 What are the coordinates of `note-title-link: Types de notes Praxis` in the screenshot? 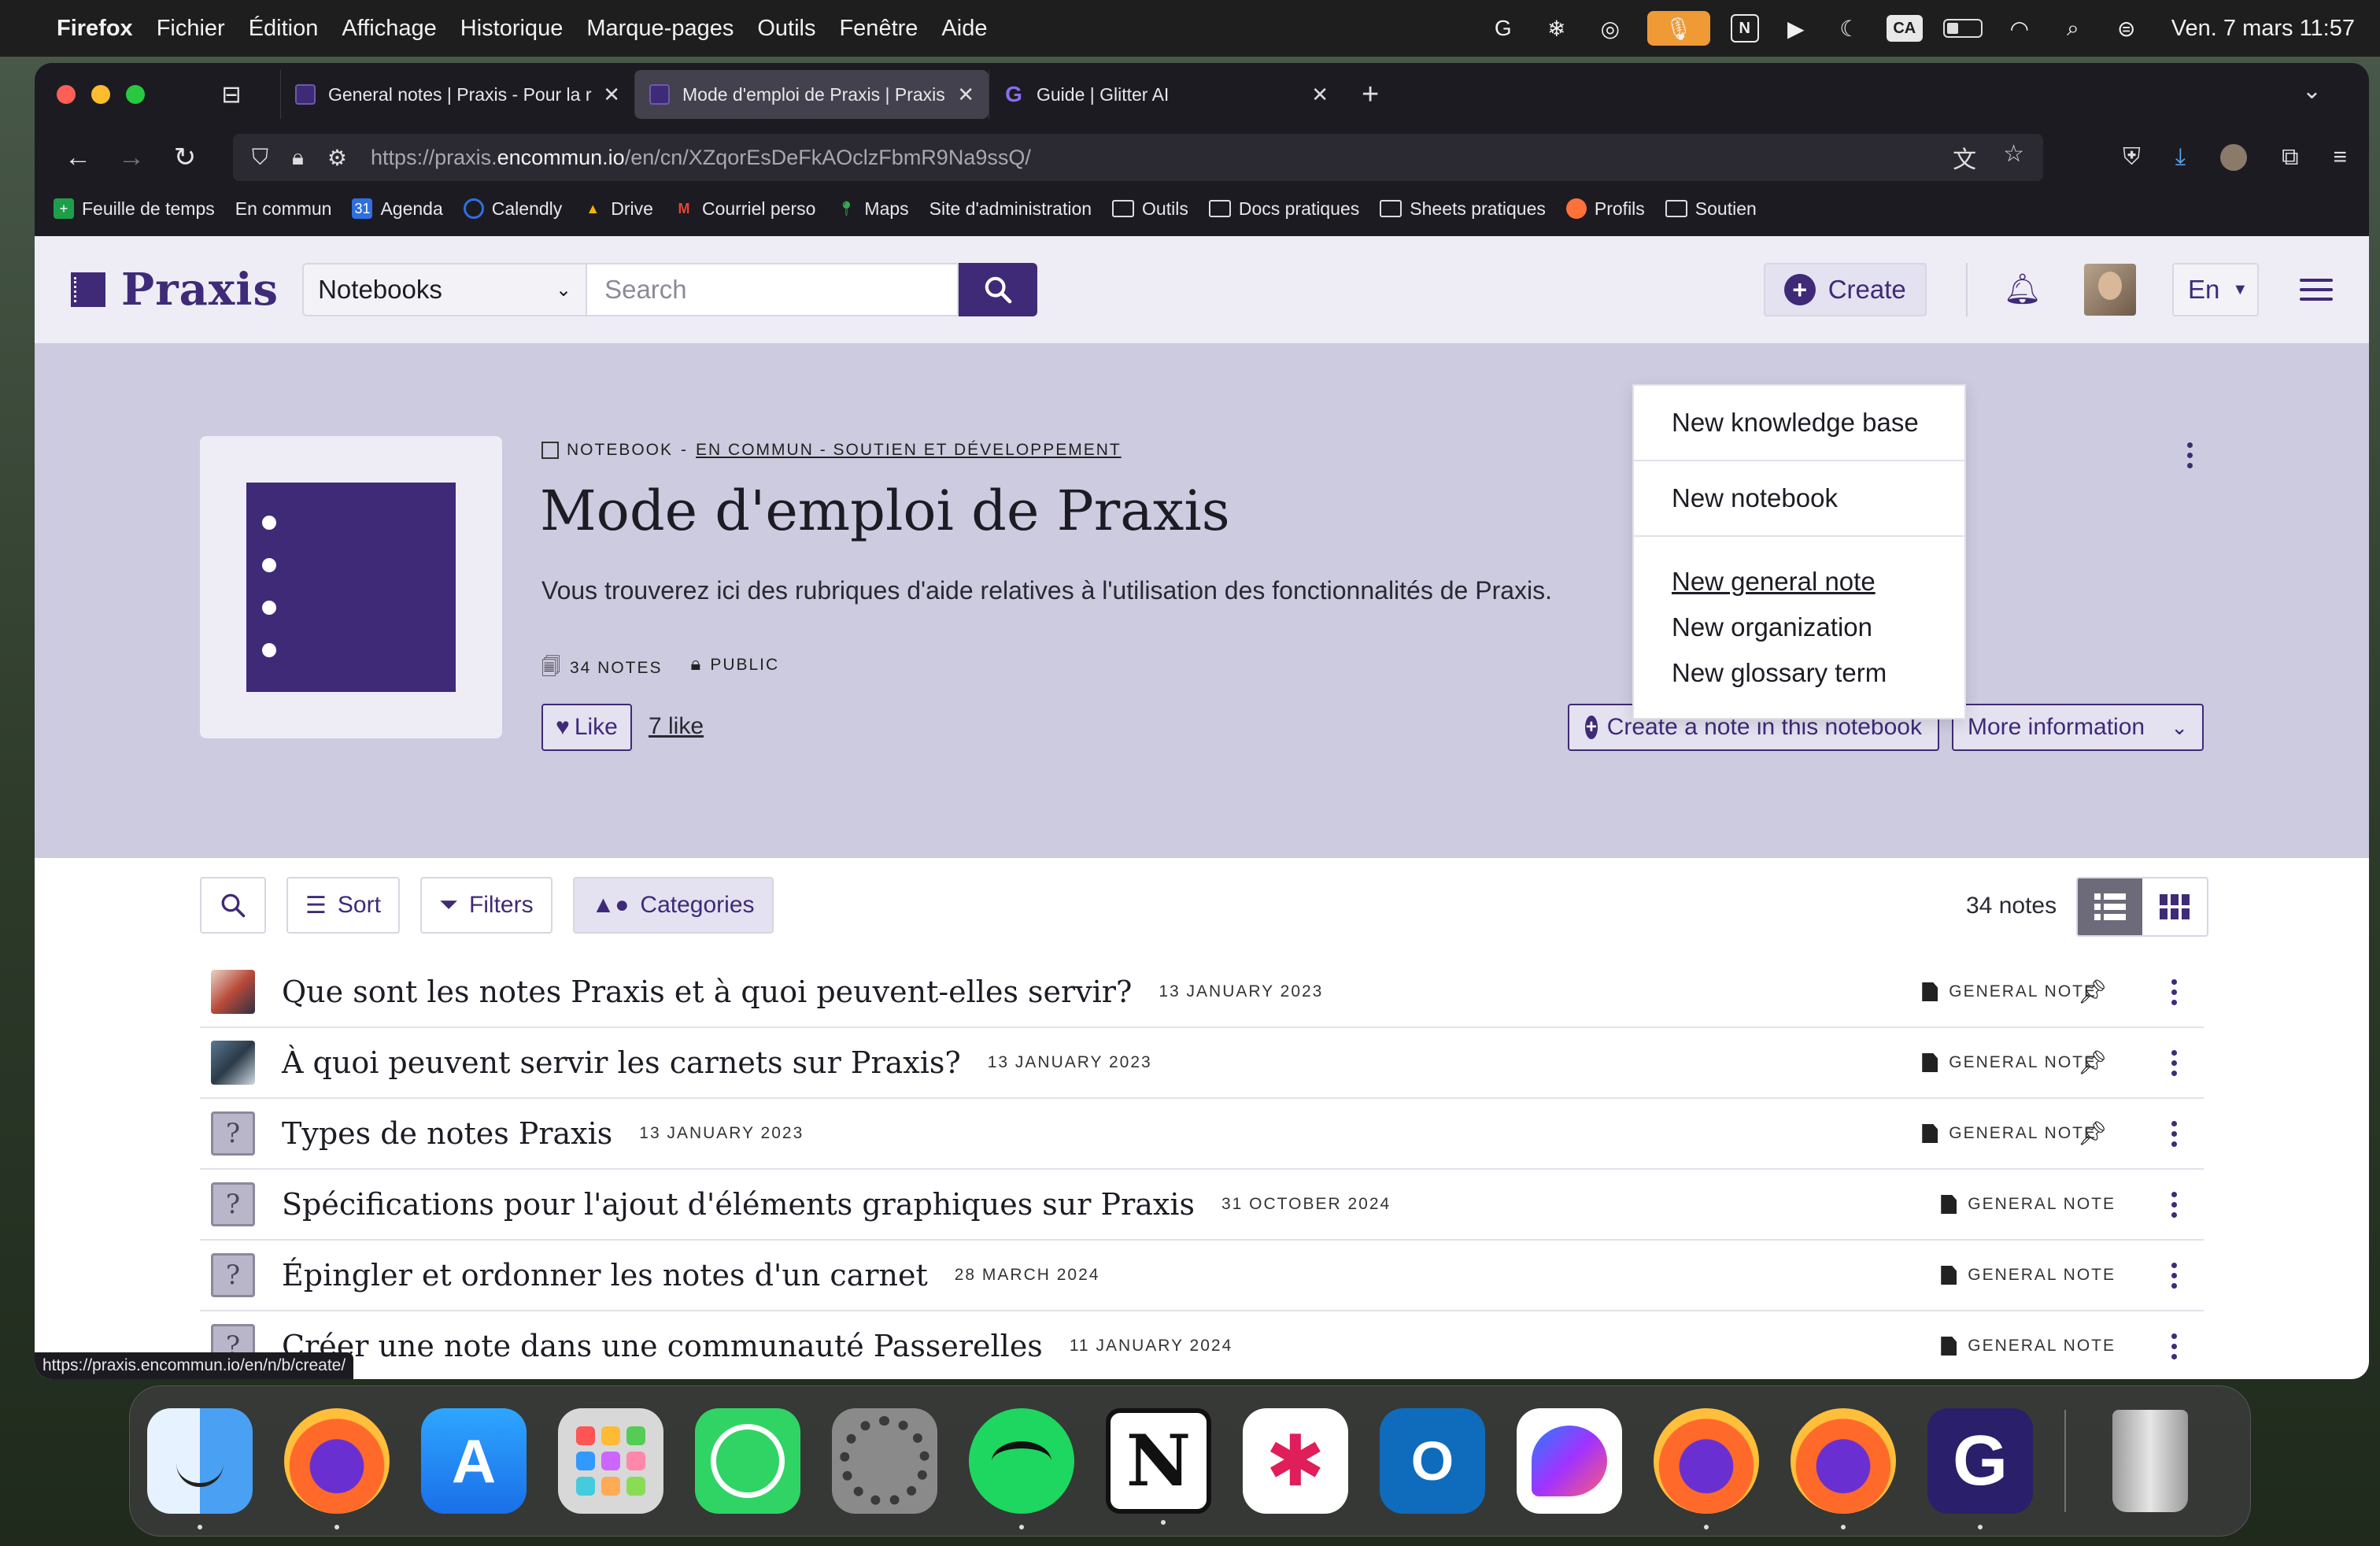 It's located at (447, 1133).